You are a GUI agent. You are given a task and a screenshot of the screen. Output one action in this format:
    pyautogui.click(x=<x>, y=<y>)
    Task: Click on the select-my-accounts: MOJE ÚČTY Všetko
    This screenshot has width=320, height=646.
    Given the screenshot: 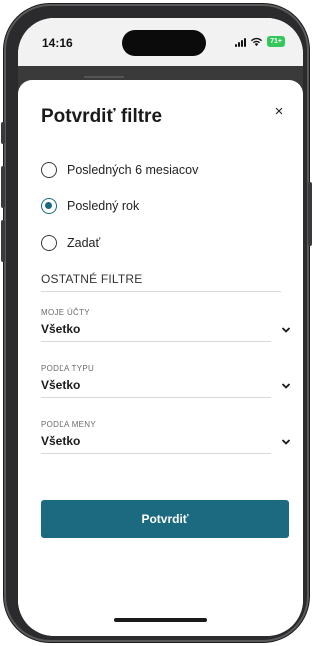 What is the action you would take?
    pyautogui.click(x=166, y=325)
    